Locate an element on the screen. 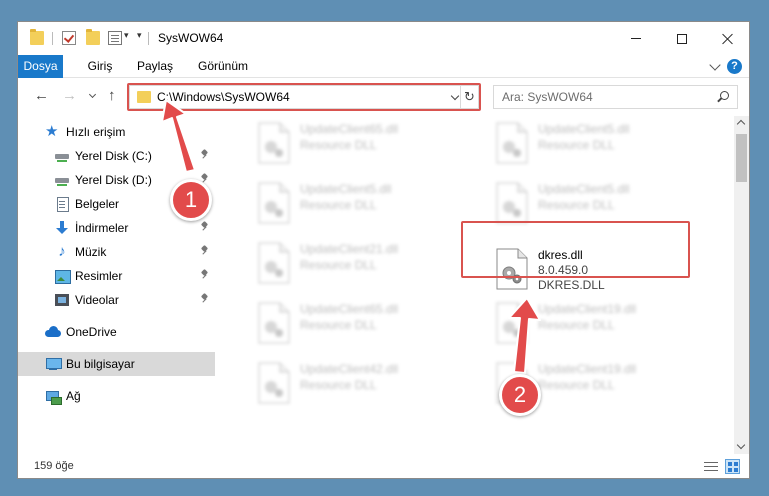  expand-ribbon-icon is located at coordinates (715, 65).